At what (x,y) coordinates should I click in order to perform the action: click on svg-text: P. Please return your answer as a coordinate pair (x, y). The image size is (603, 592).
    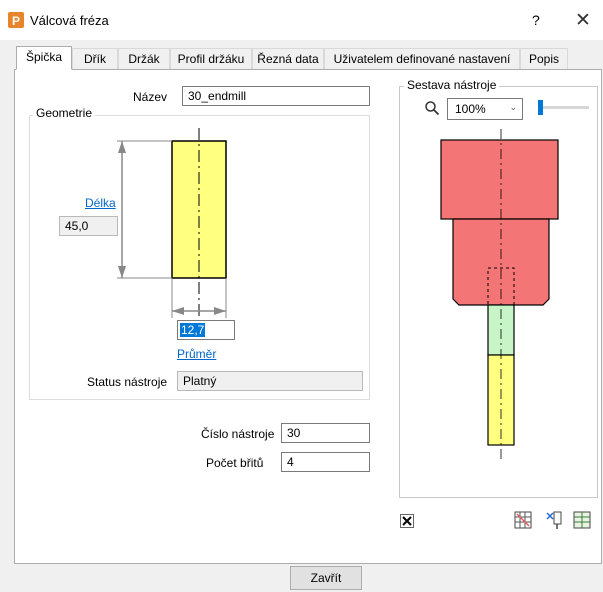
    Looking at the image, I should click on (16, 21).